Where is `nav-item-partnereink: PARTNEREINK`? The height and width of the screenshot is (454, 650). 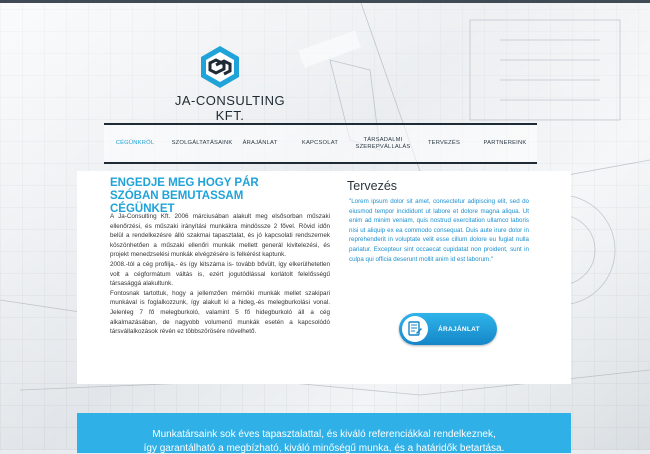 nav-item-partnereink: PARTNEREINK is located at coordinates (505, 143).